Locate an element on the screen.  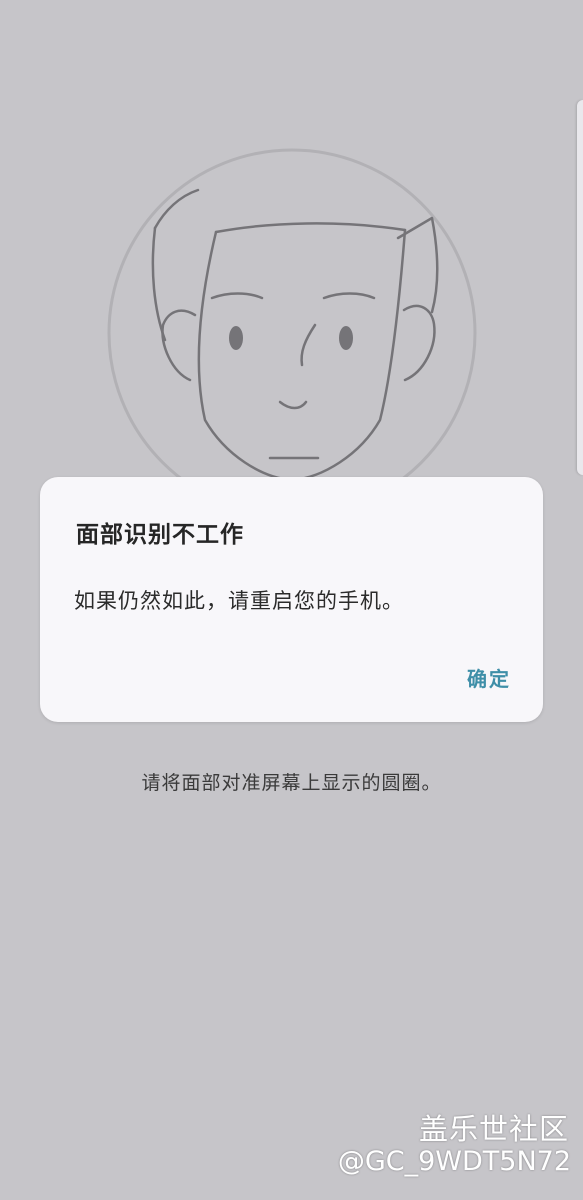
alignment-hint: 请将面部对准屏幕上显示的圆圈。 is located at coordinates (291, 783).